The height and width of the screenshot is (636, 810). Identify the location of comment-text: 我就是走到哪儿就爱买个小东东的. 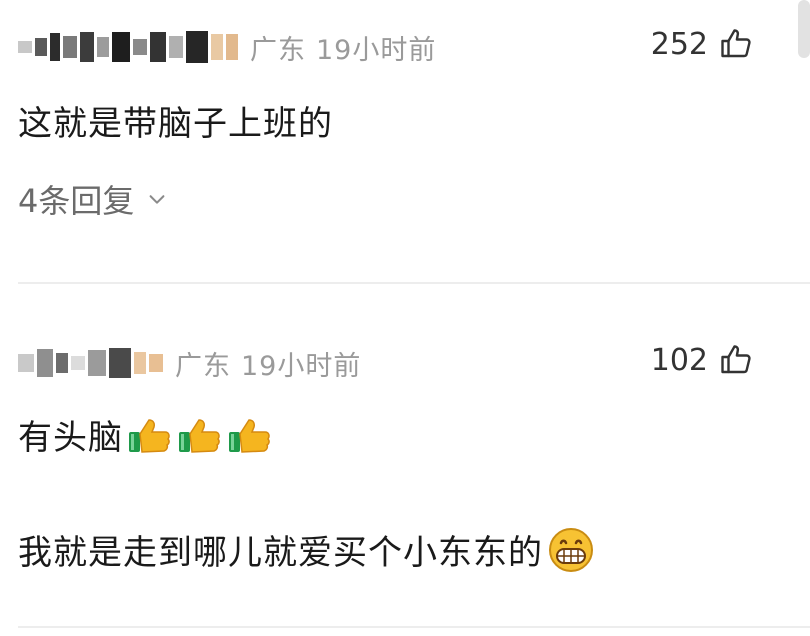
(280, 553).